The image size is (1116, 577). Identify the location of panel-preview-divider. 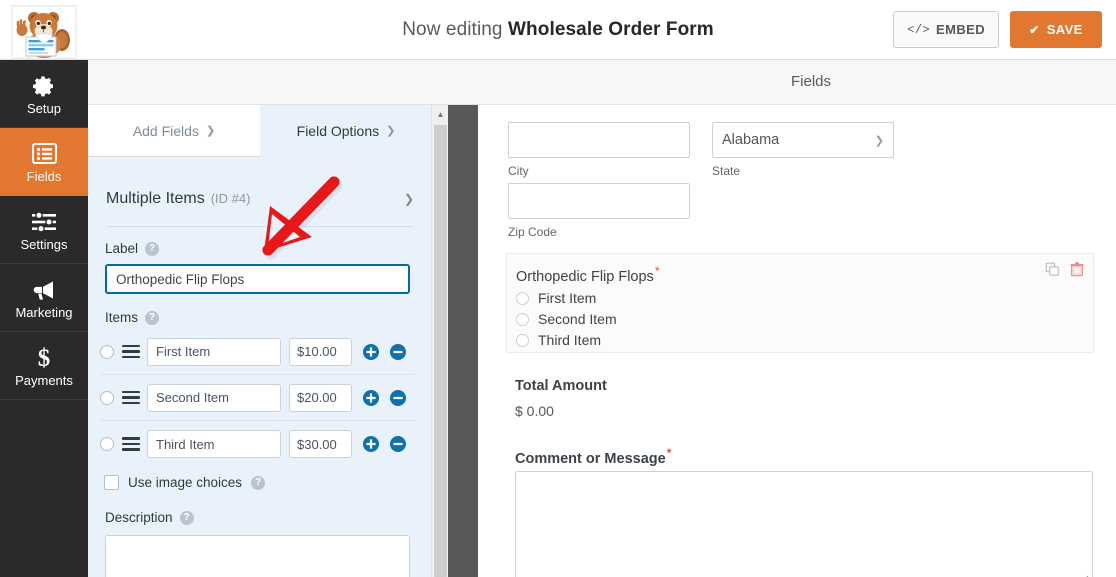
(463, 341).